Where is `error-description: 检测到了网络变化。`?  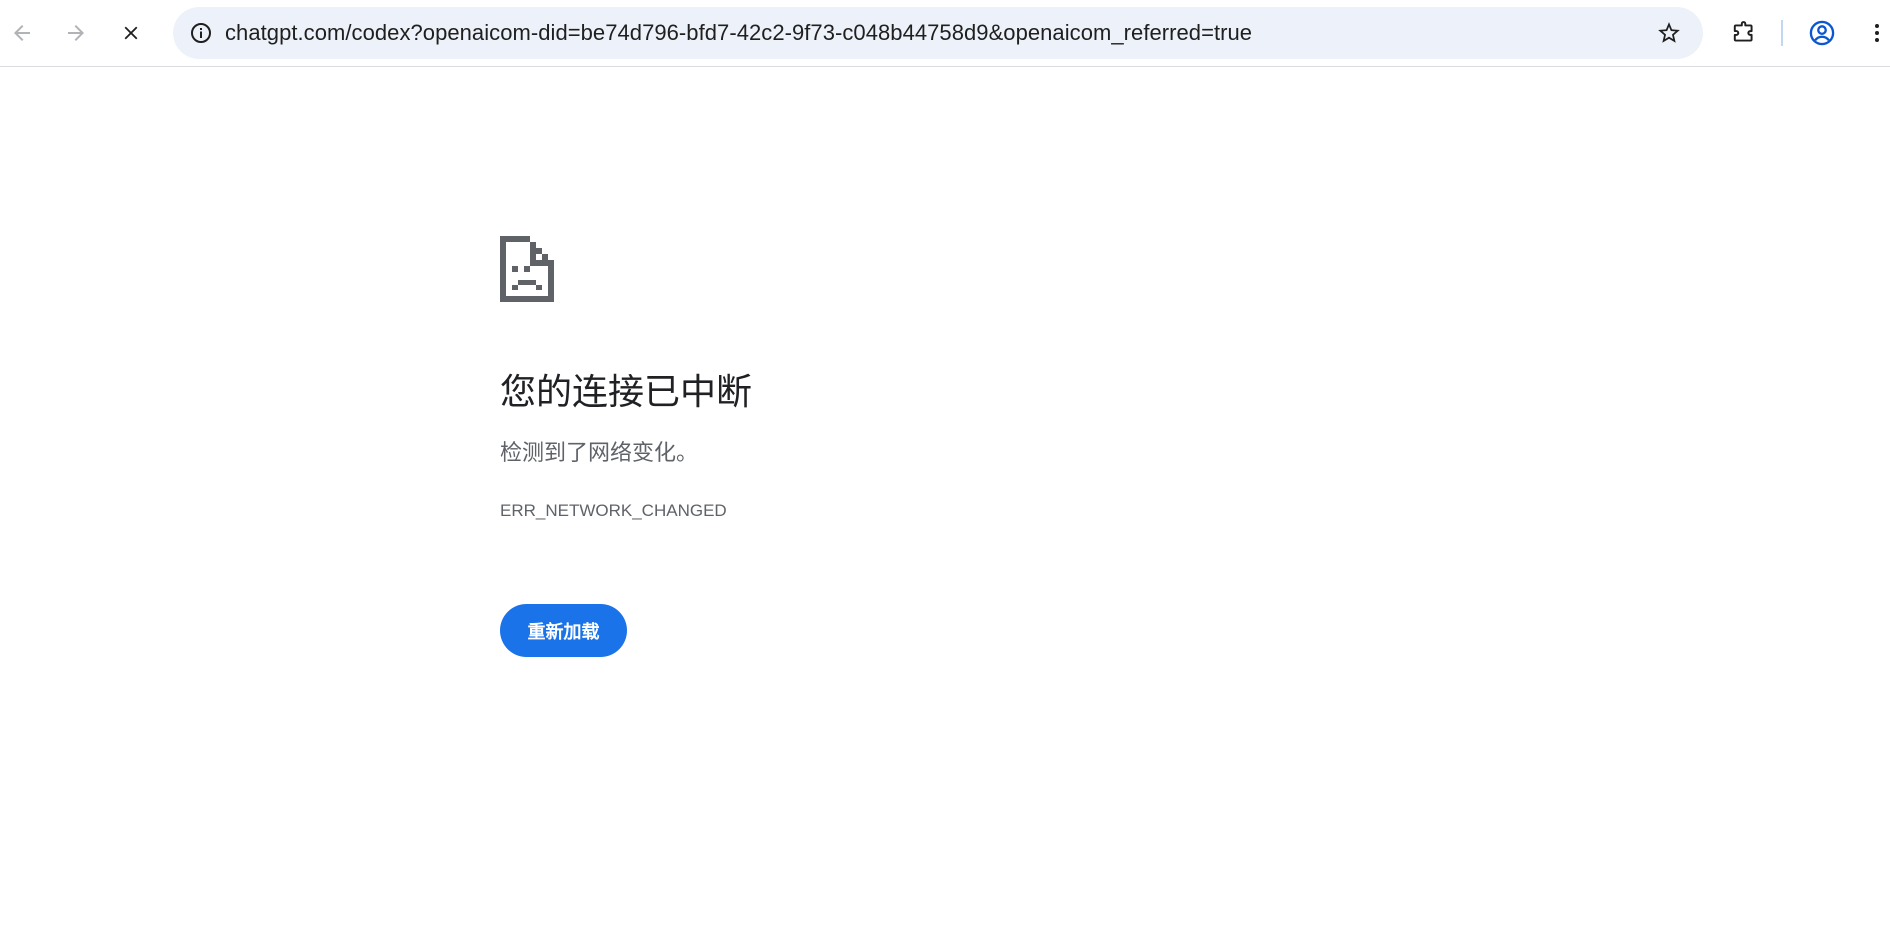 error-description: 检测到了网络变化。 is located at coordinates (599, 453).